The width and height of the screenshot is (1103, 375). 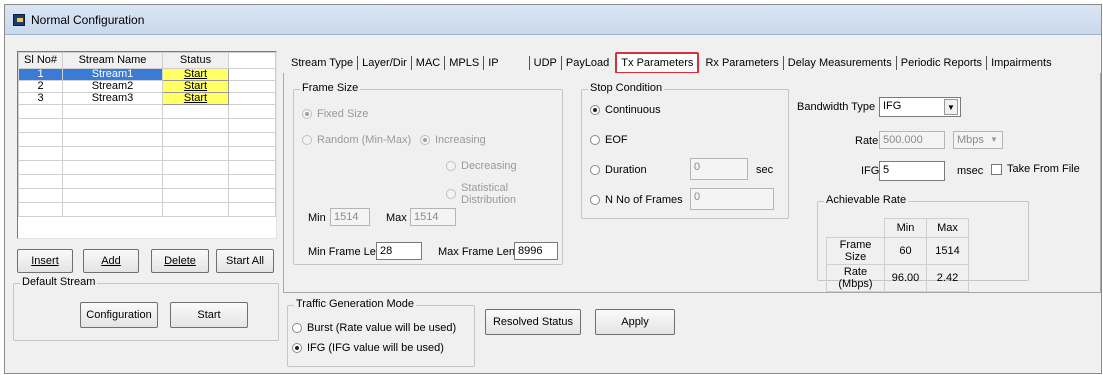 What do you see at coordinates (375, 348) in the screenshot?
I see `ifg-mode-label: IFG (IFG value will be used)` at bounding box center [375, 348].